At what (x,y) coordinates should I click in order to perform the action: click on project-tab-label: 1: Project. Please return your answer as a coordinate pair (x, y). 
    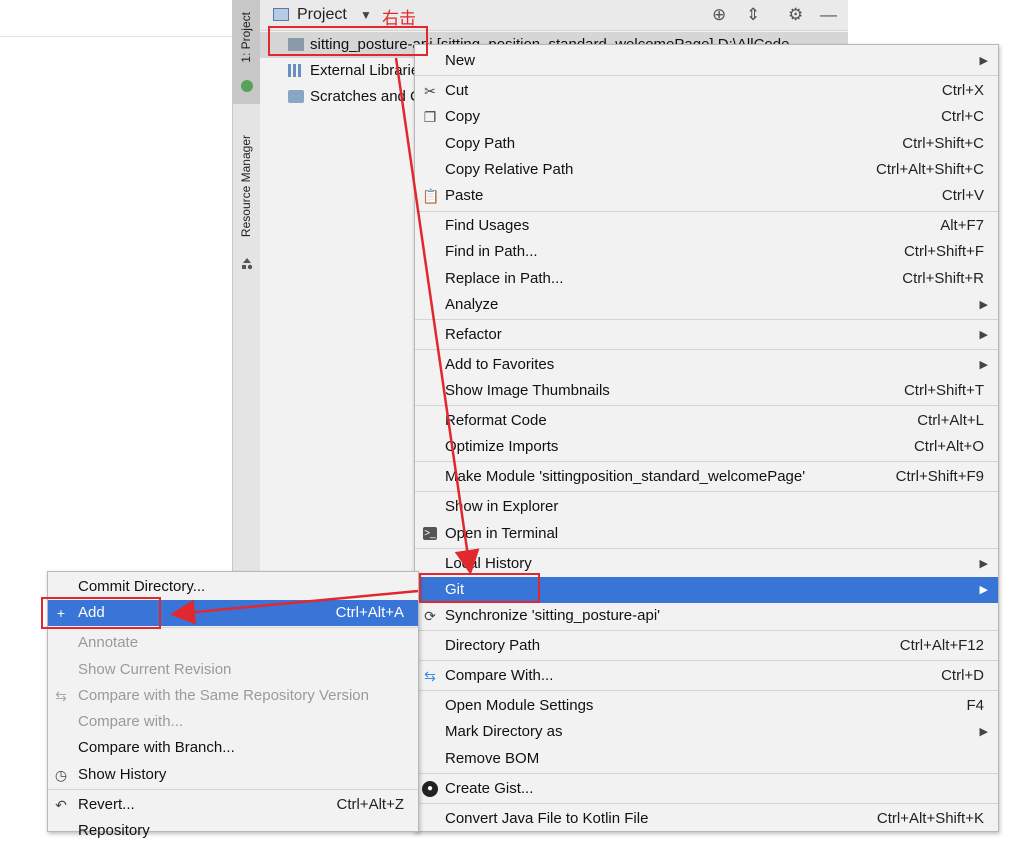
    Looking at the image, I should click on (246, 37).